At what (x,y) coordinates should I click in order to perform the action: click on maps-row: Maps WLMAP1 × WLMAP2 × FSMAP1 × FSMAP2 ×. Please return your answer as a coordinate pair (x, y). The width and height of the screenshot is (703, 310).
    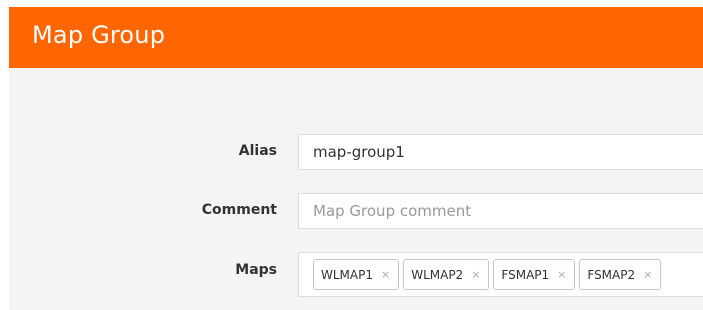
    Looking at the image, I should click on (356, 274).